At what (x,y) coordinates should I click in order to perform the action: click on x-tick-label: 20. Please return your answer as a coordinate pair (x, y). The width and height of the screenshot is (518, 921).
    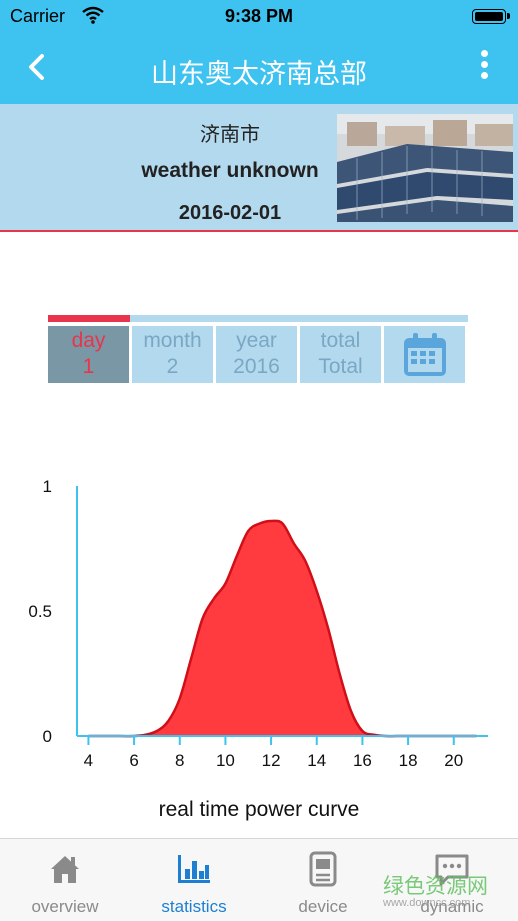
    Looking at the image, I should click on (453, 760).